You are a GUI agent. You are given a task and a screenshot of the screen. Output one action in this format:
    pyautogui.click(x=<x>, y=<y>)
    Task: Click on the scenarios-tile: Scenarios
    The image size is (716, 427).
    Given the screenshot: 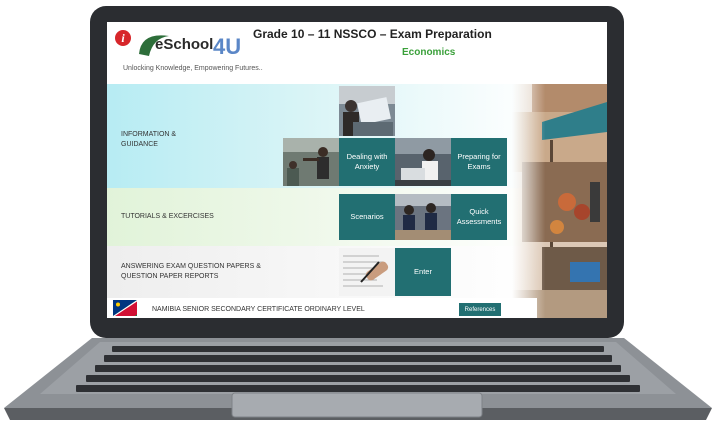 What is the action you would take?
    pyautogui.click(x=367, y=217)
    